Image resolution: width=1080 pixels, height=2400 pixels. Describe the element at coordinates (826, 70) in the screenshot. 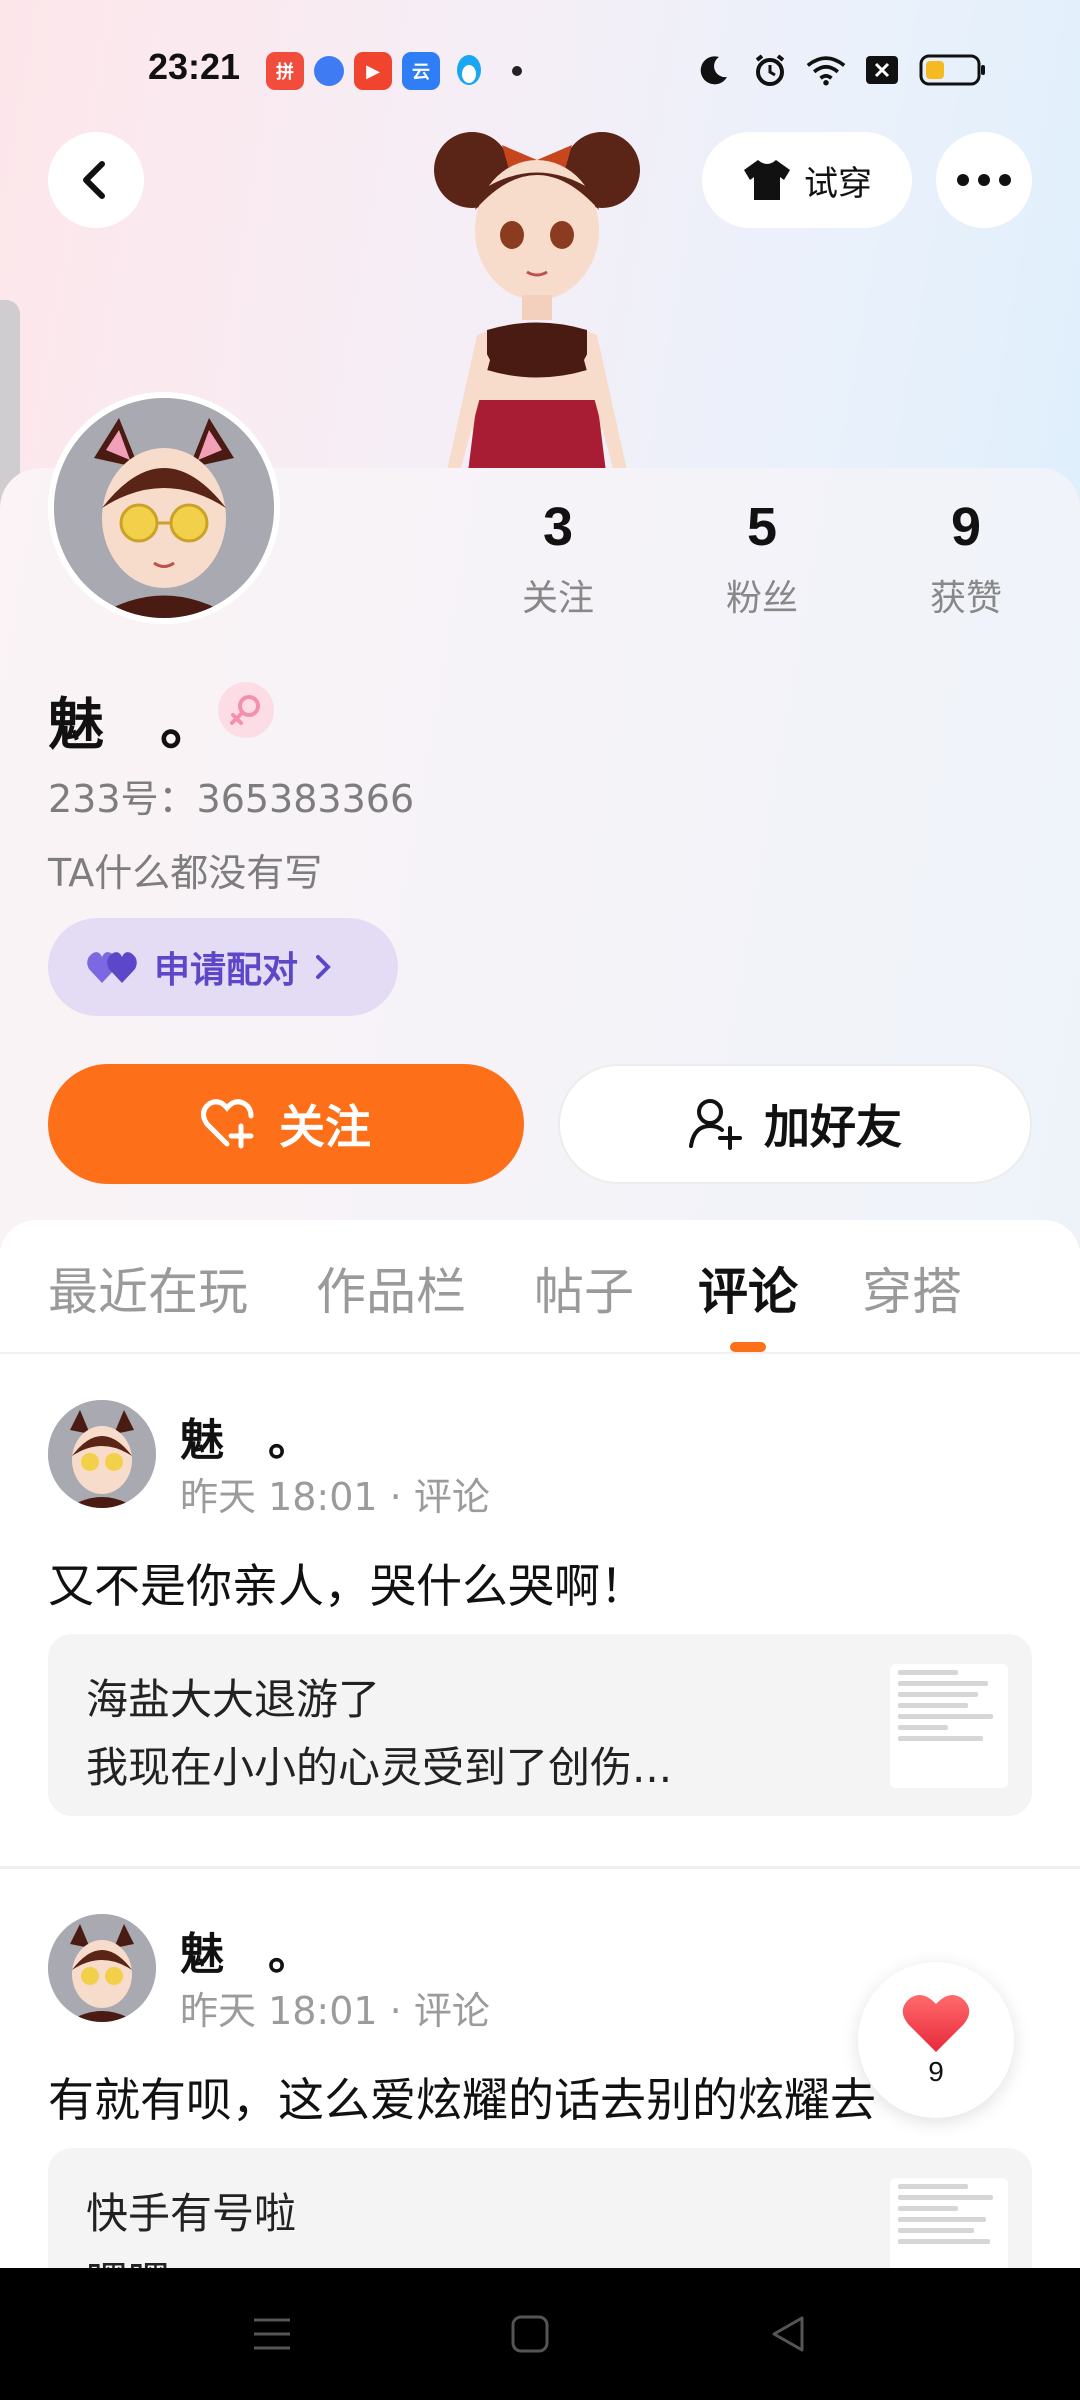

I see `wifi-icon` at that location.